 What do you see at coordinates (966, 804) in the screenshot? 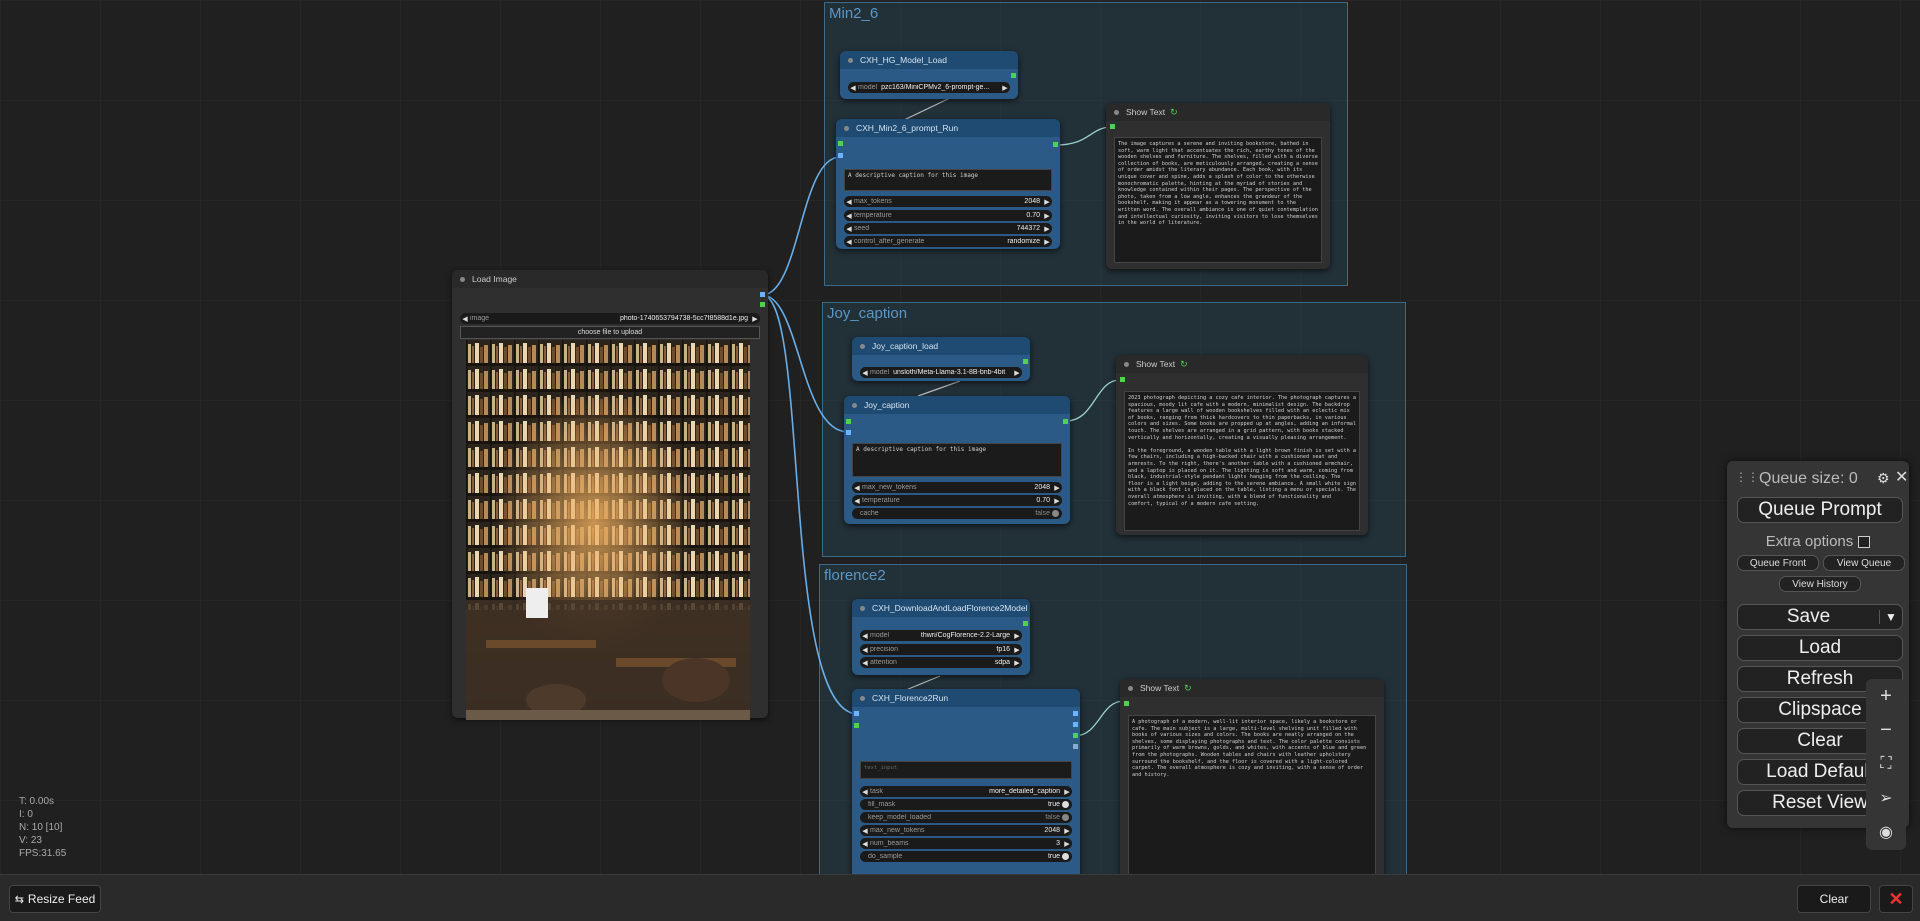
I see `fill-mask-toggle: fill_mask true` at bounding box center [966, 804].